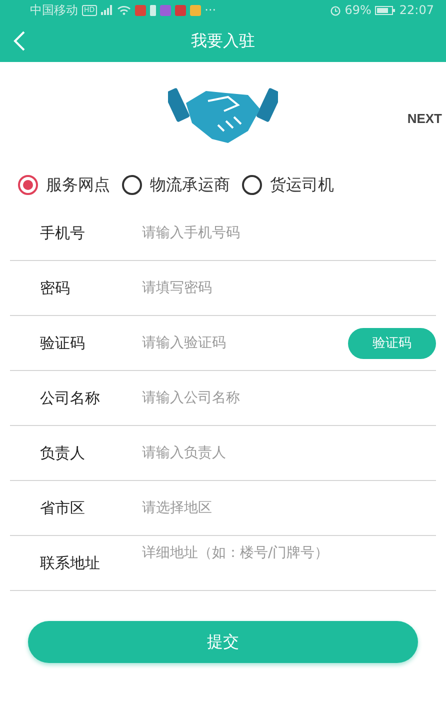 Image resolution: width=446 pixels, height=723 pixels. What do you see at coordinates (358, 10) in the screenshot?
I see `battery-percent: 69%` at bounding box center [358, 10].